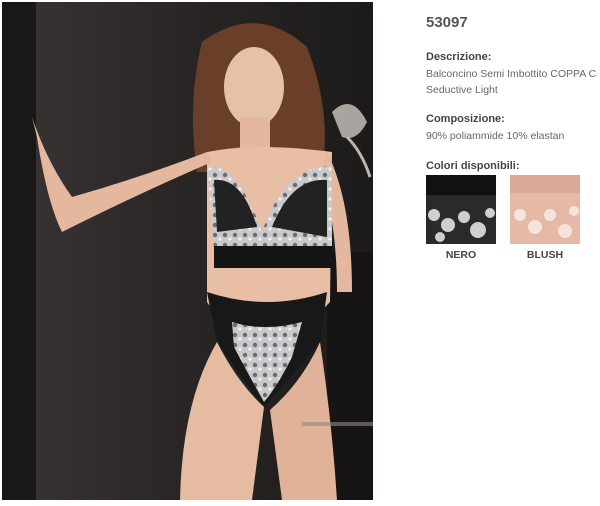 The width and height of the screenshot is (600, 506). Describe the element at coordinates (461, 255) in the screenshot. I see `color-name-nero: NERO` at that location.